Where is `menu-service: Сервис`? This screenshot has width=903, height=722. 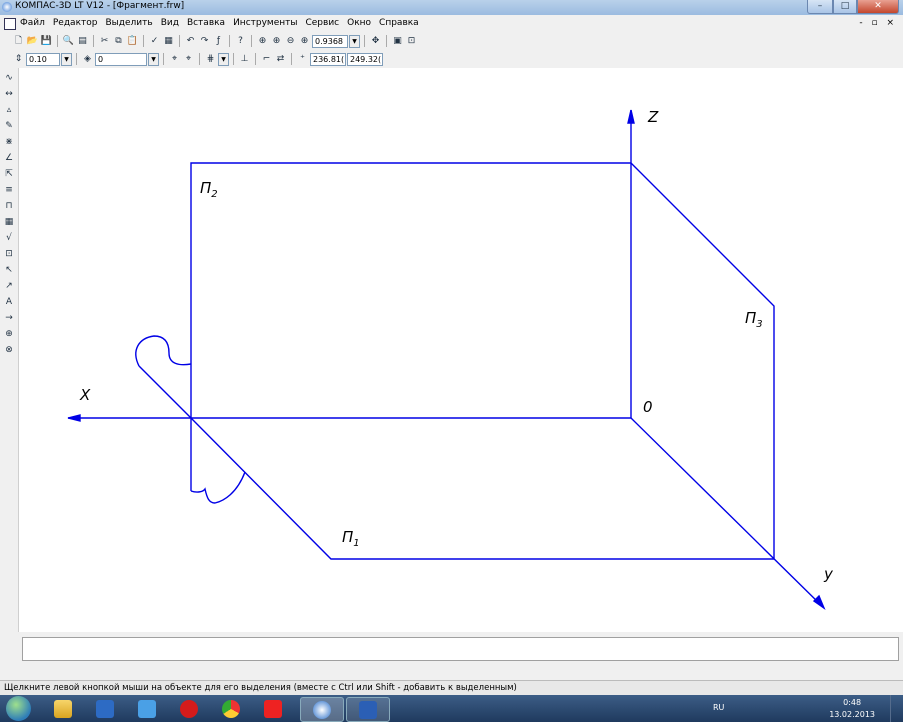 menu-service: Сервис is located at coordinates (322, 23).